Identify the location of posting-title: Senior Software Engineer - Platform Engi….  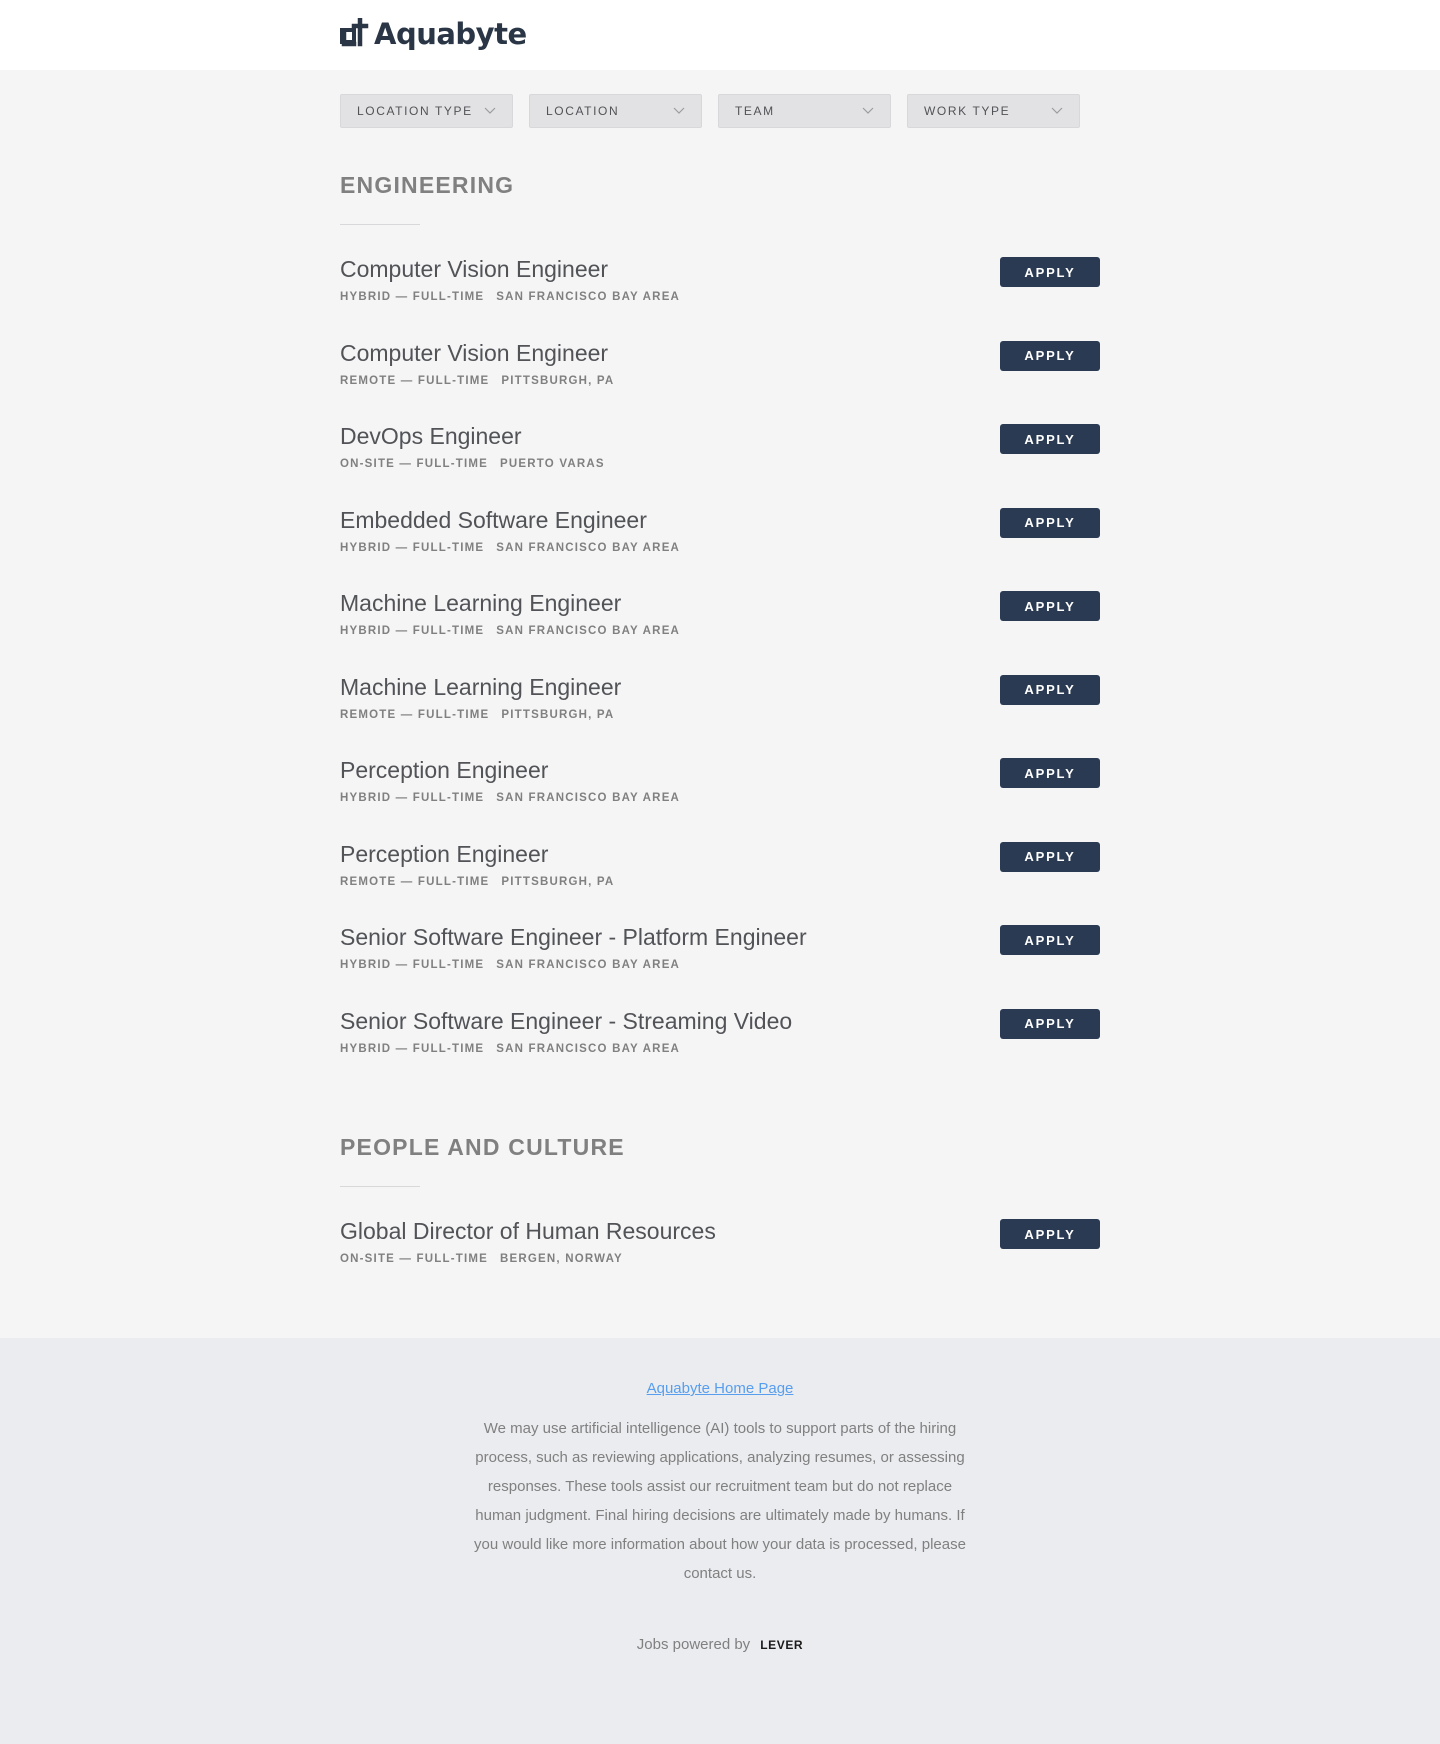
(720, 937).